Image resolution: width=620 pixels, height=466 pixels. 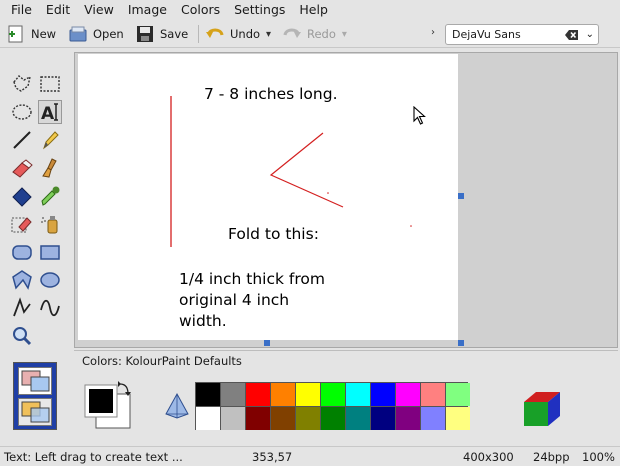 I want to click on menu-settings: Settings, so click(x=259, y=10).